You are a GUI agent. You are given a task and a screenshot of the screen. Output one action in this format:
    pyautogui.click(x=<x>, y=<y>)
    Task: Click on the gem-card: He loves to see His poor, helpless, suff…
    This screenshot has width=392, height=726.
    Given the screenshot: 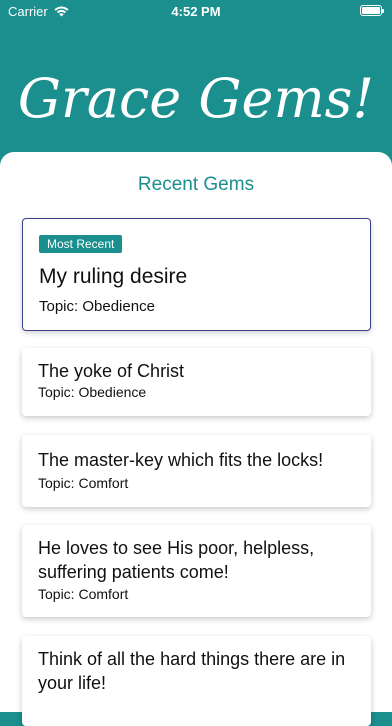 What is the action you would take?
    pyautogui.click(x=196, y=571)
    